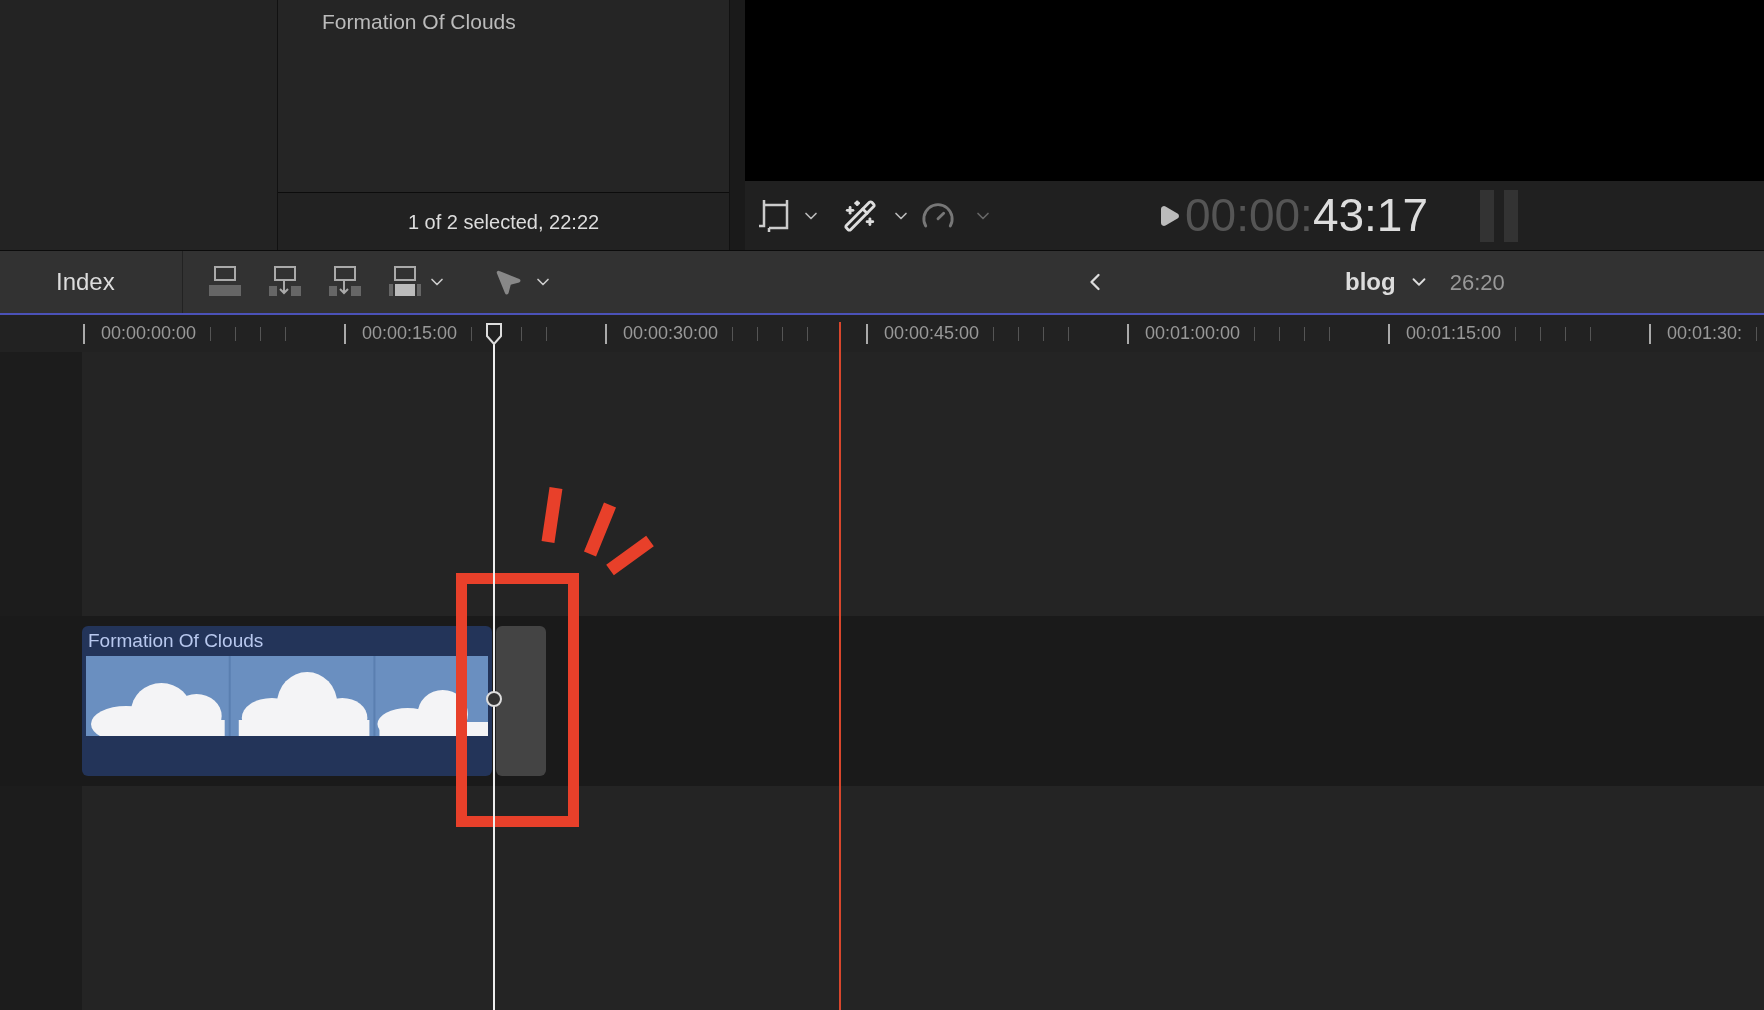 The width and height of the screenshot is (1764, 1010). I want to click on index-button: Index, so click(85, 282).